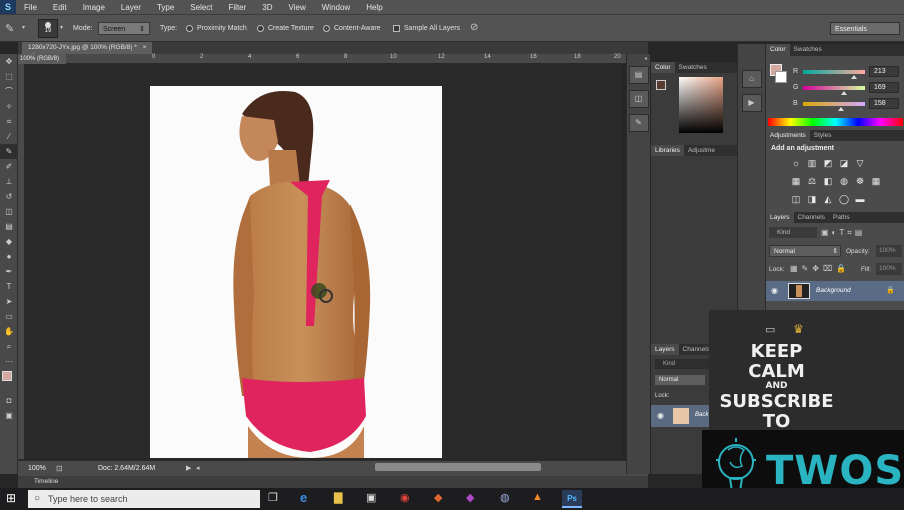 The width and height of the screenshot is (904, 510). I want to click on green-slider-row: G 169, so click(835, 89).